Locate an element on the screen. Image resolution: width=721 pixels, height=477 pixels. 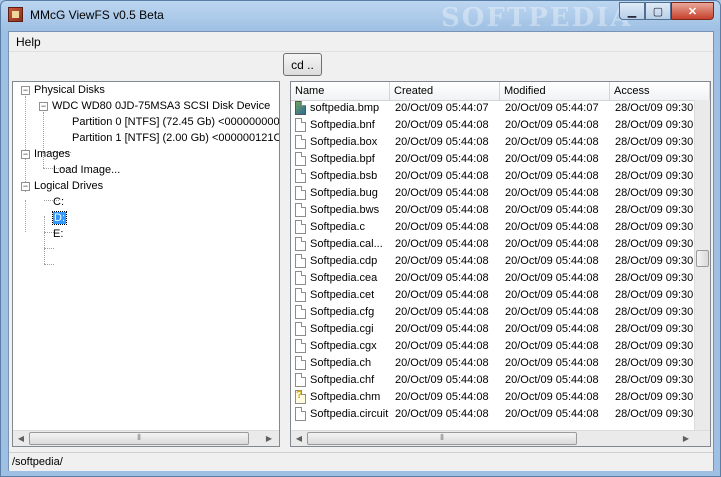
file-name: Softpedia.circuit is located at coordinates (349, 414).